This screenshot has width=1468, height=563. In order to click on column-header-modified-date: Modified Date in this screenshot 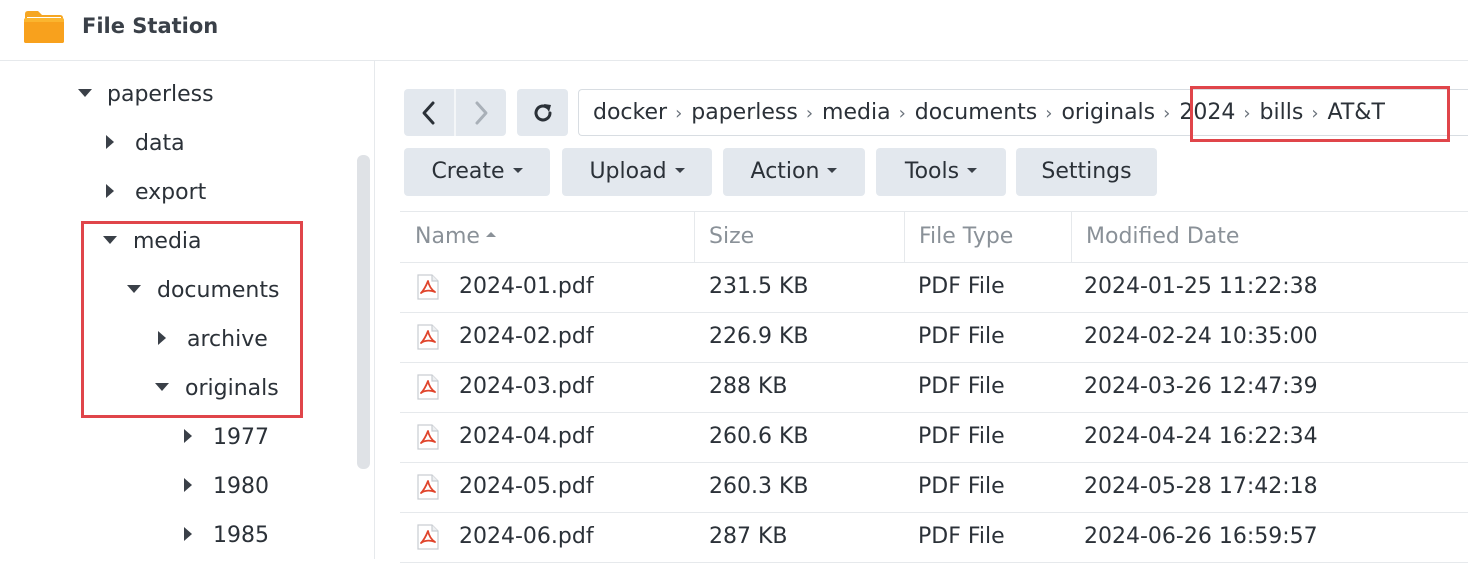, I will do `click(1162, 237)`.